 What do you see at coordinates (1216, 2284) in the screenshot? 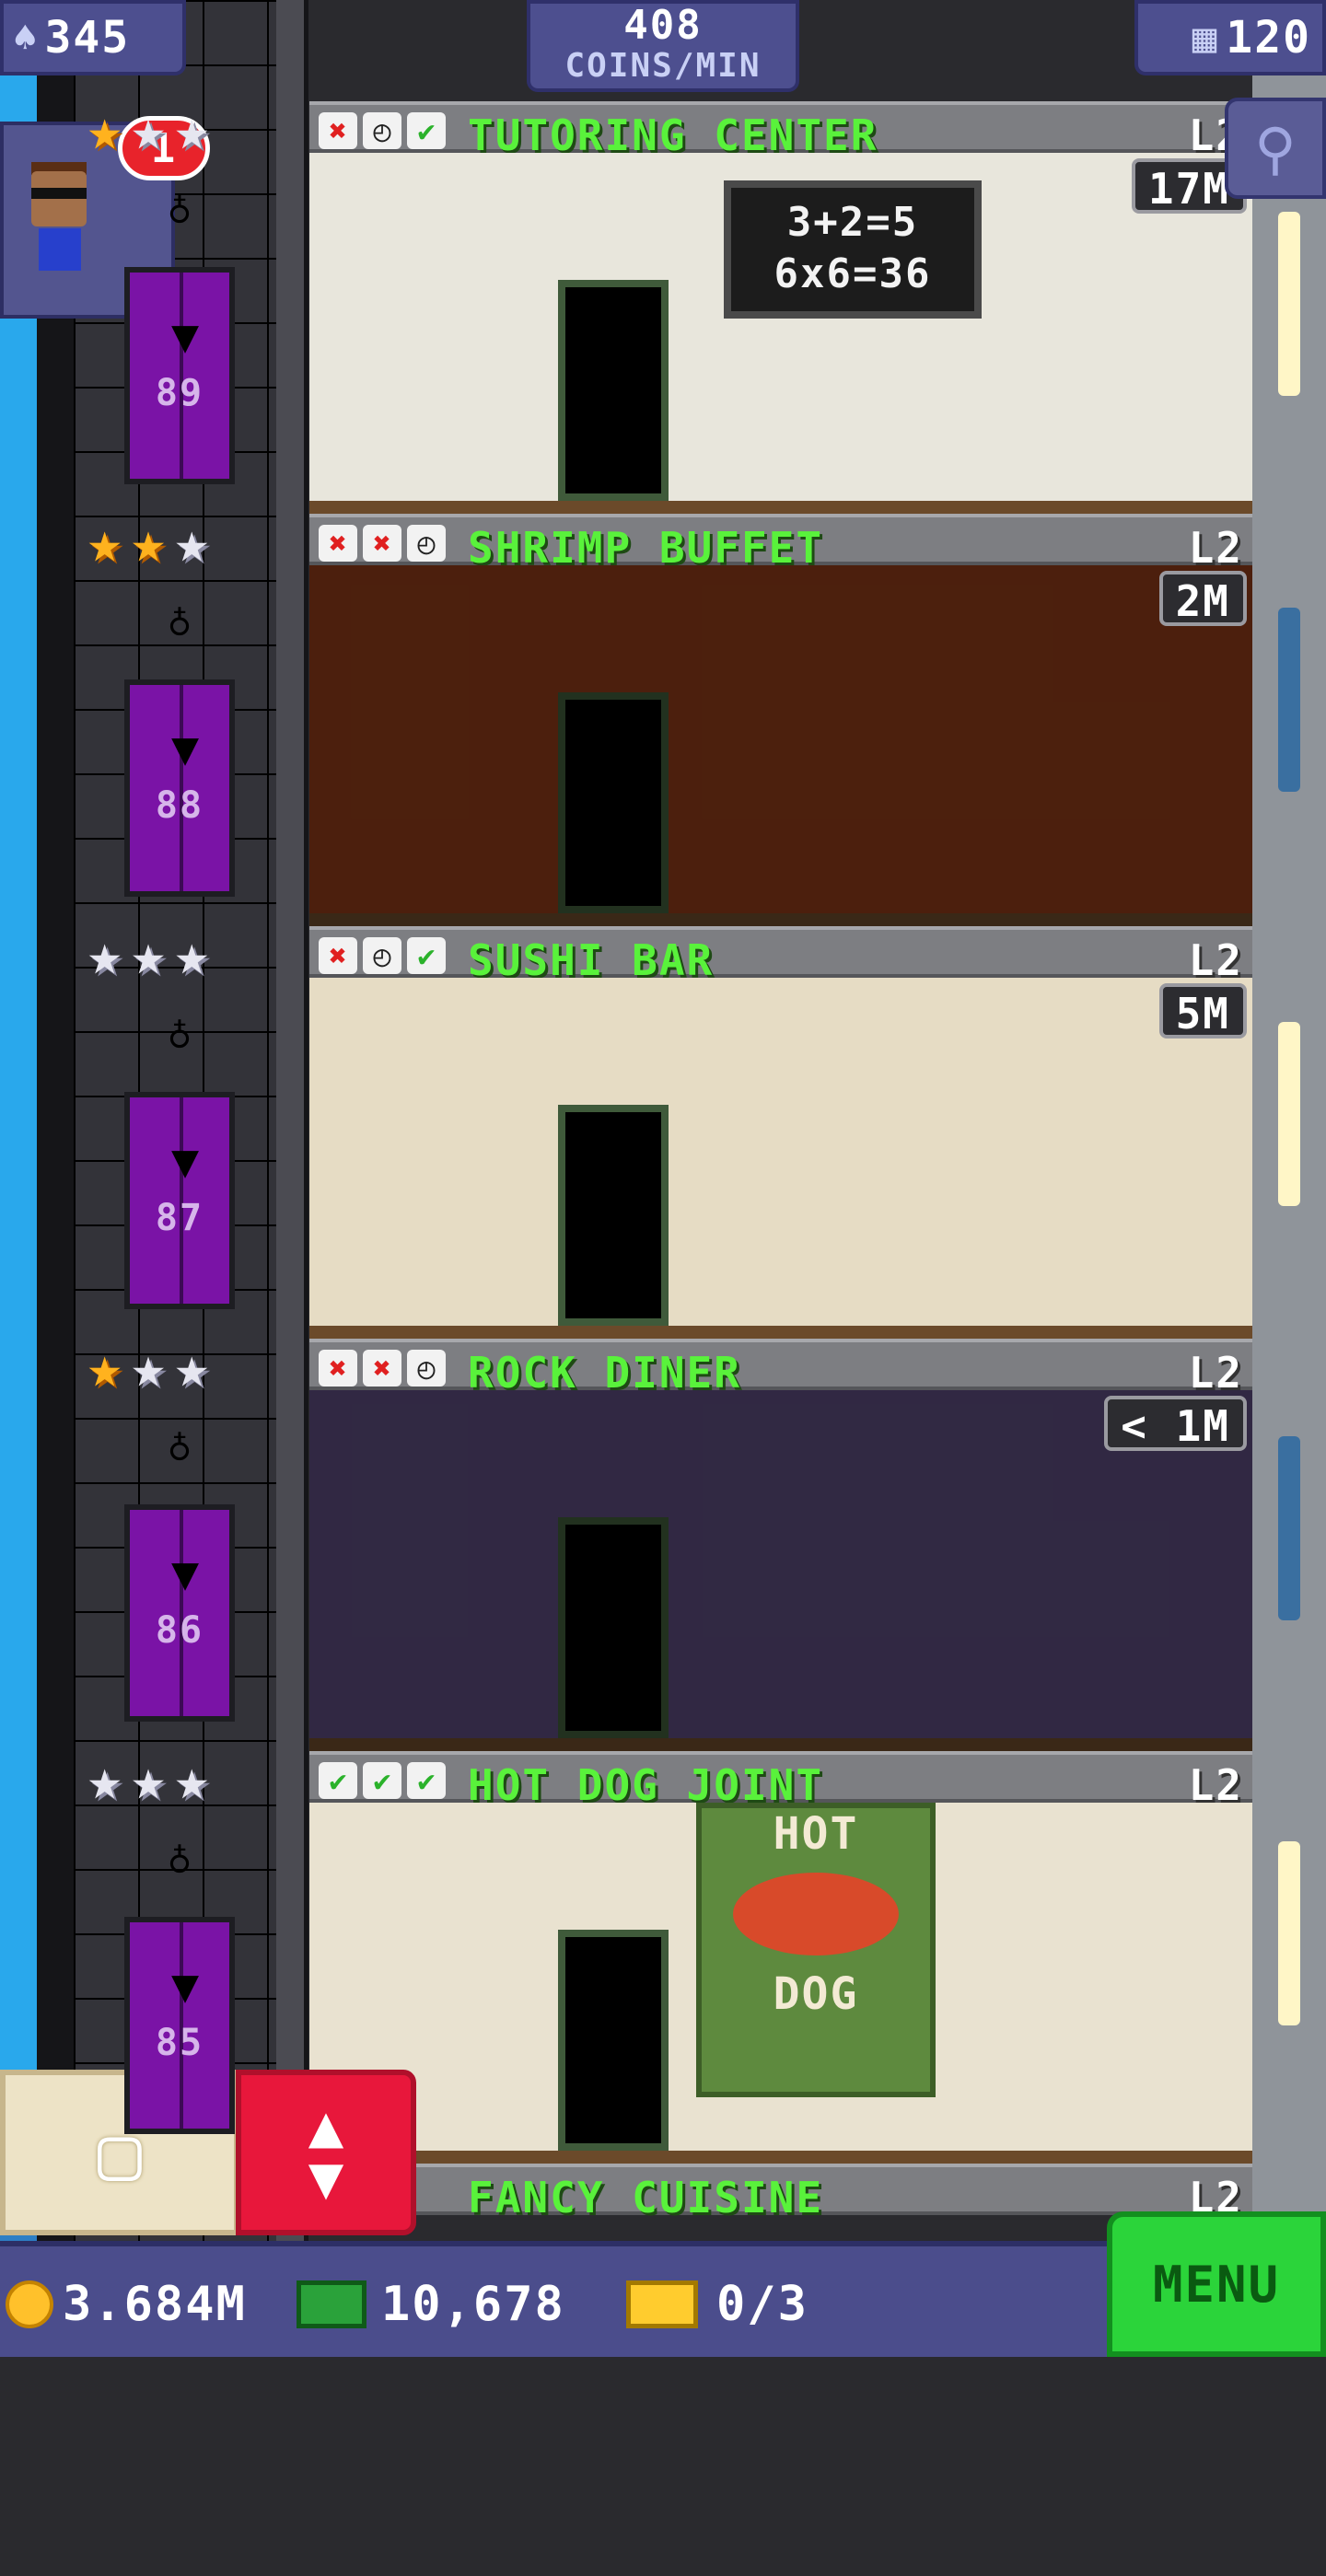
I see `menu-button: MENU` at bounding box center [1216, 2284].